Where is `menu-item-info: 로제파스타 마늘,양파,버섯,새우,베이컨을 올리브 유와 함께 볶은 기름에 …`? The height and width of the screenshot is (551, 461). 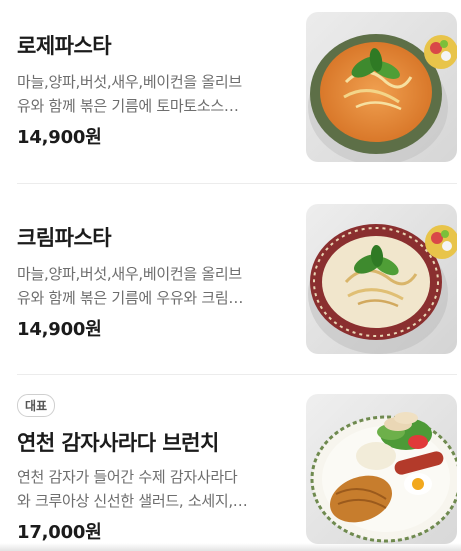 menu-item-info: 로제파스타 마늘,양파,버섯,새우,베이컨을 올리브 유와 함께 볶은 기름에 … is located at coordinates (152, 89).